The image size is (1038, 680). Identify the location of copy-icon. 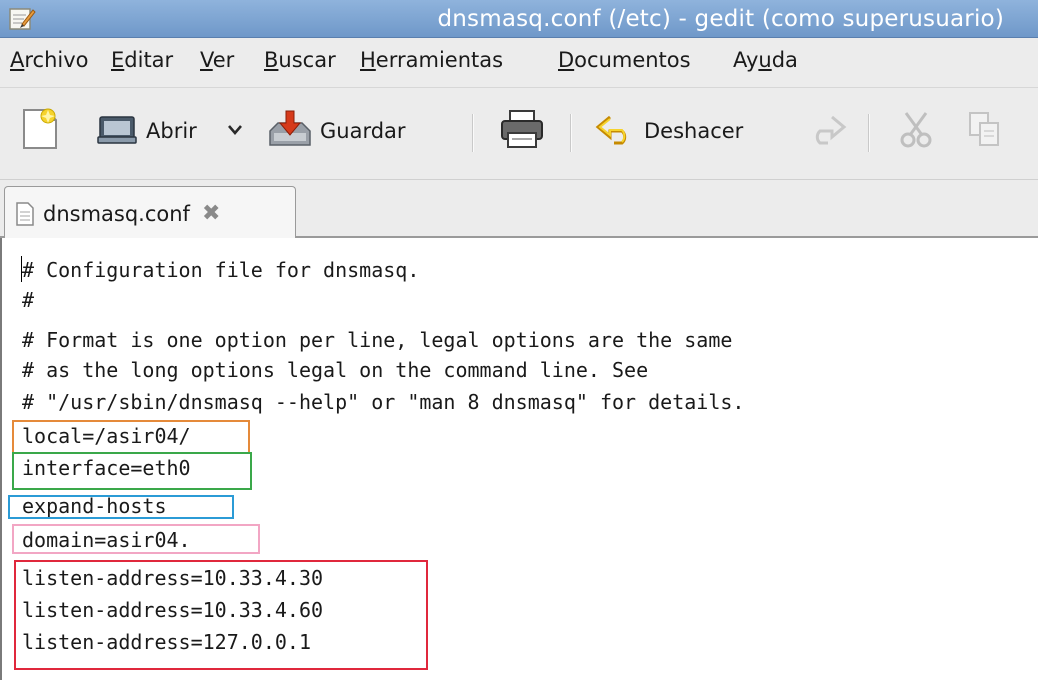
(984, 131).